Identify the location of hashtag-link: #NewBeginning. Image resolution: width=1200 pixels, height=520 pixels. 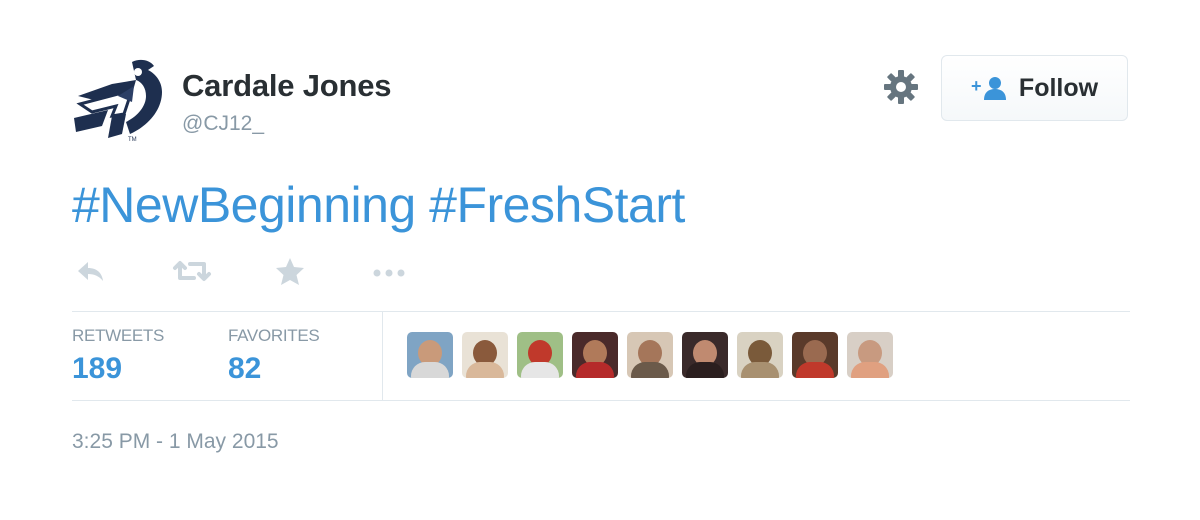
(244, 205).